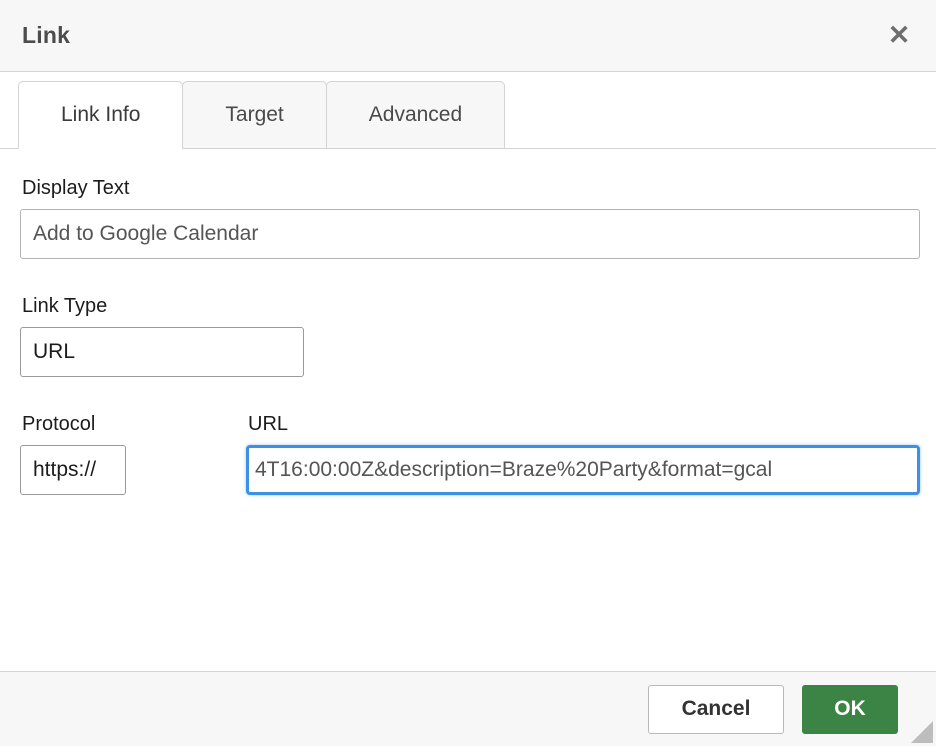  I want to click on tab-link-info-label: Link Info, so click(101, 114).